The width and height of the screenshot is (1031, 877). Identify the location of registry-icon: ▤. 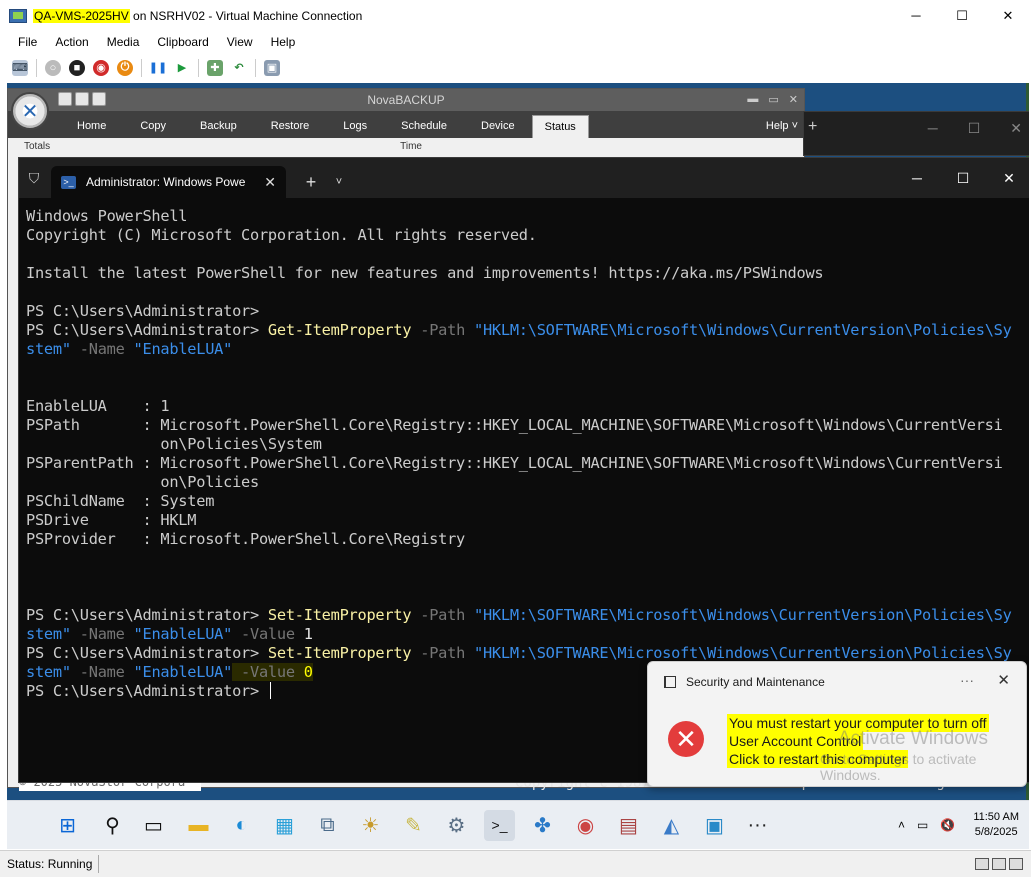
(628, 825).